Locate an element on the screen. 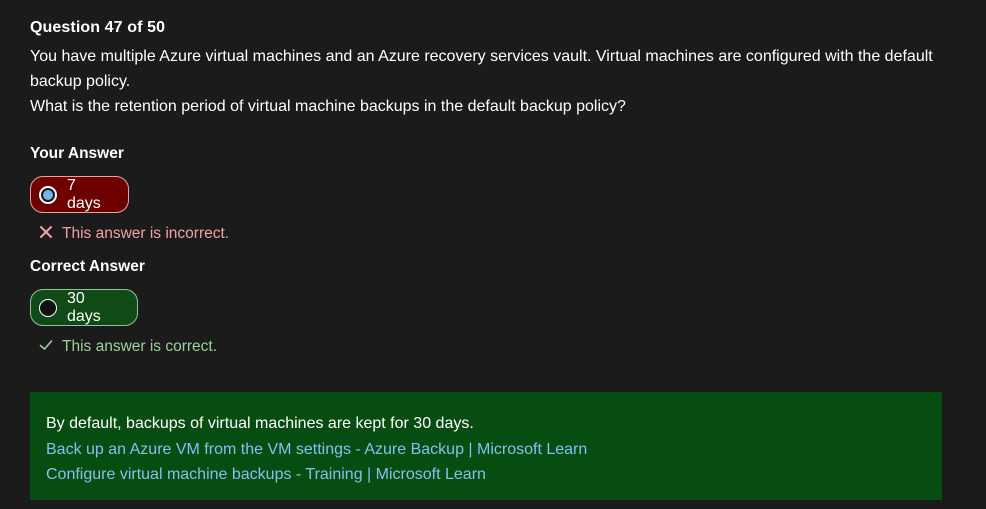  incorrect-feedback: This answer is incorrect. is located at coordinates (133, 234).